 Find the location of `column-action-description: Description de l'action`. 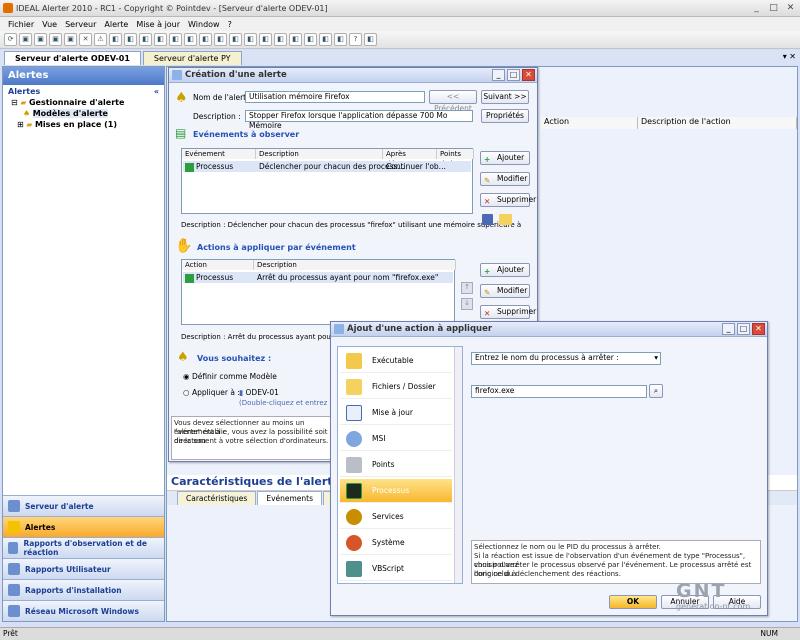

column-action-description: Description de l'action is located at coordinates (717, 123).